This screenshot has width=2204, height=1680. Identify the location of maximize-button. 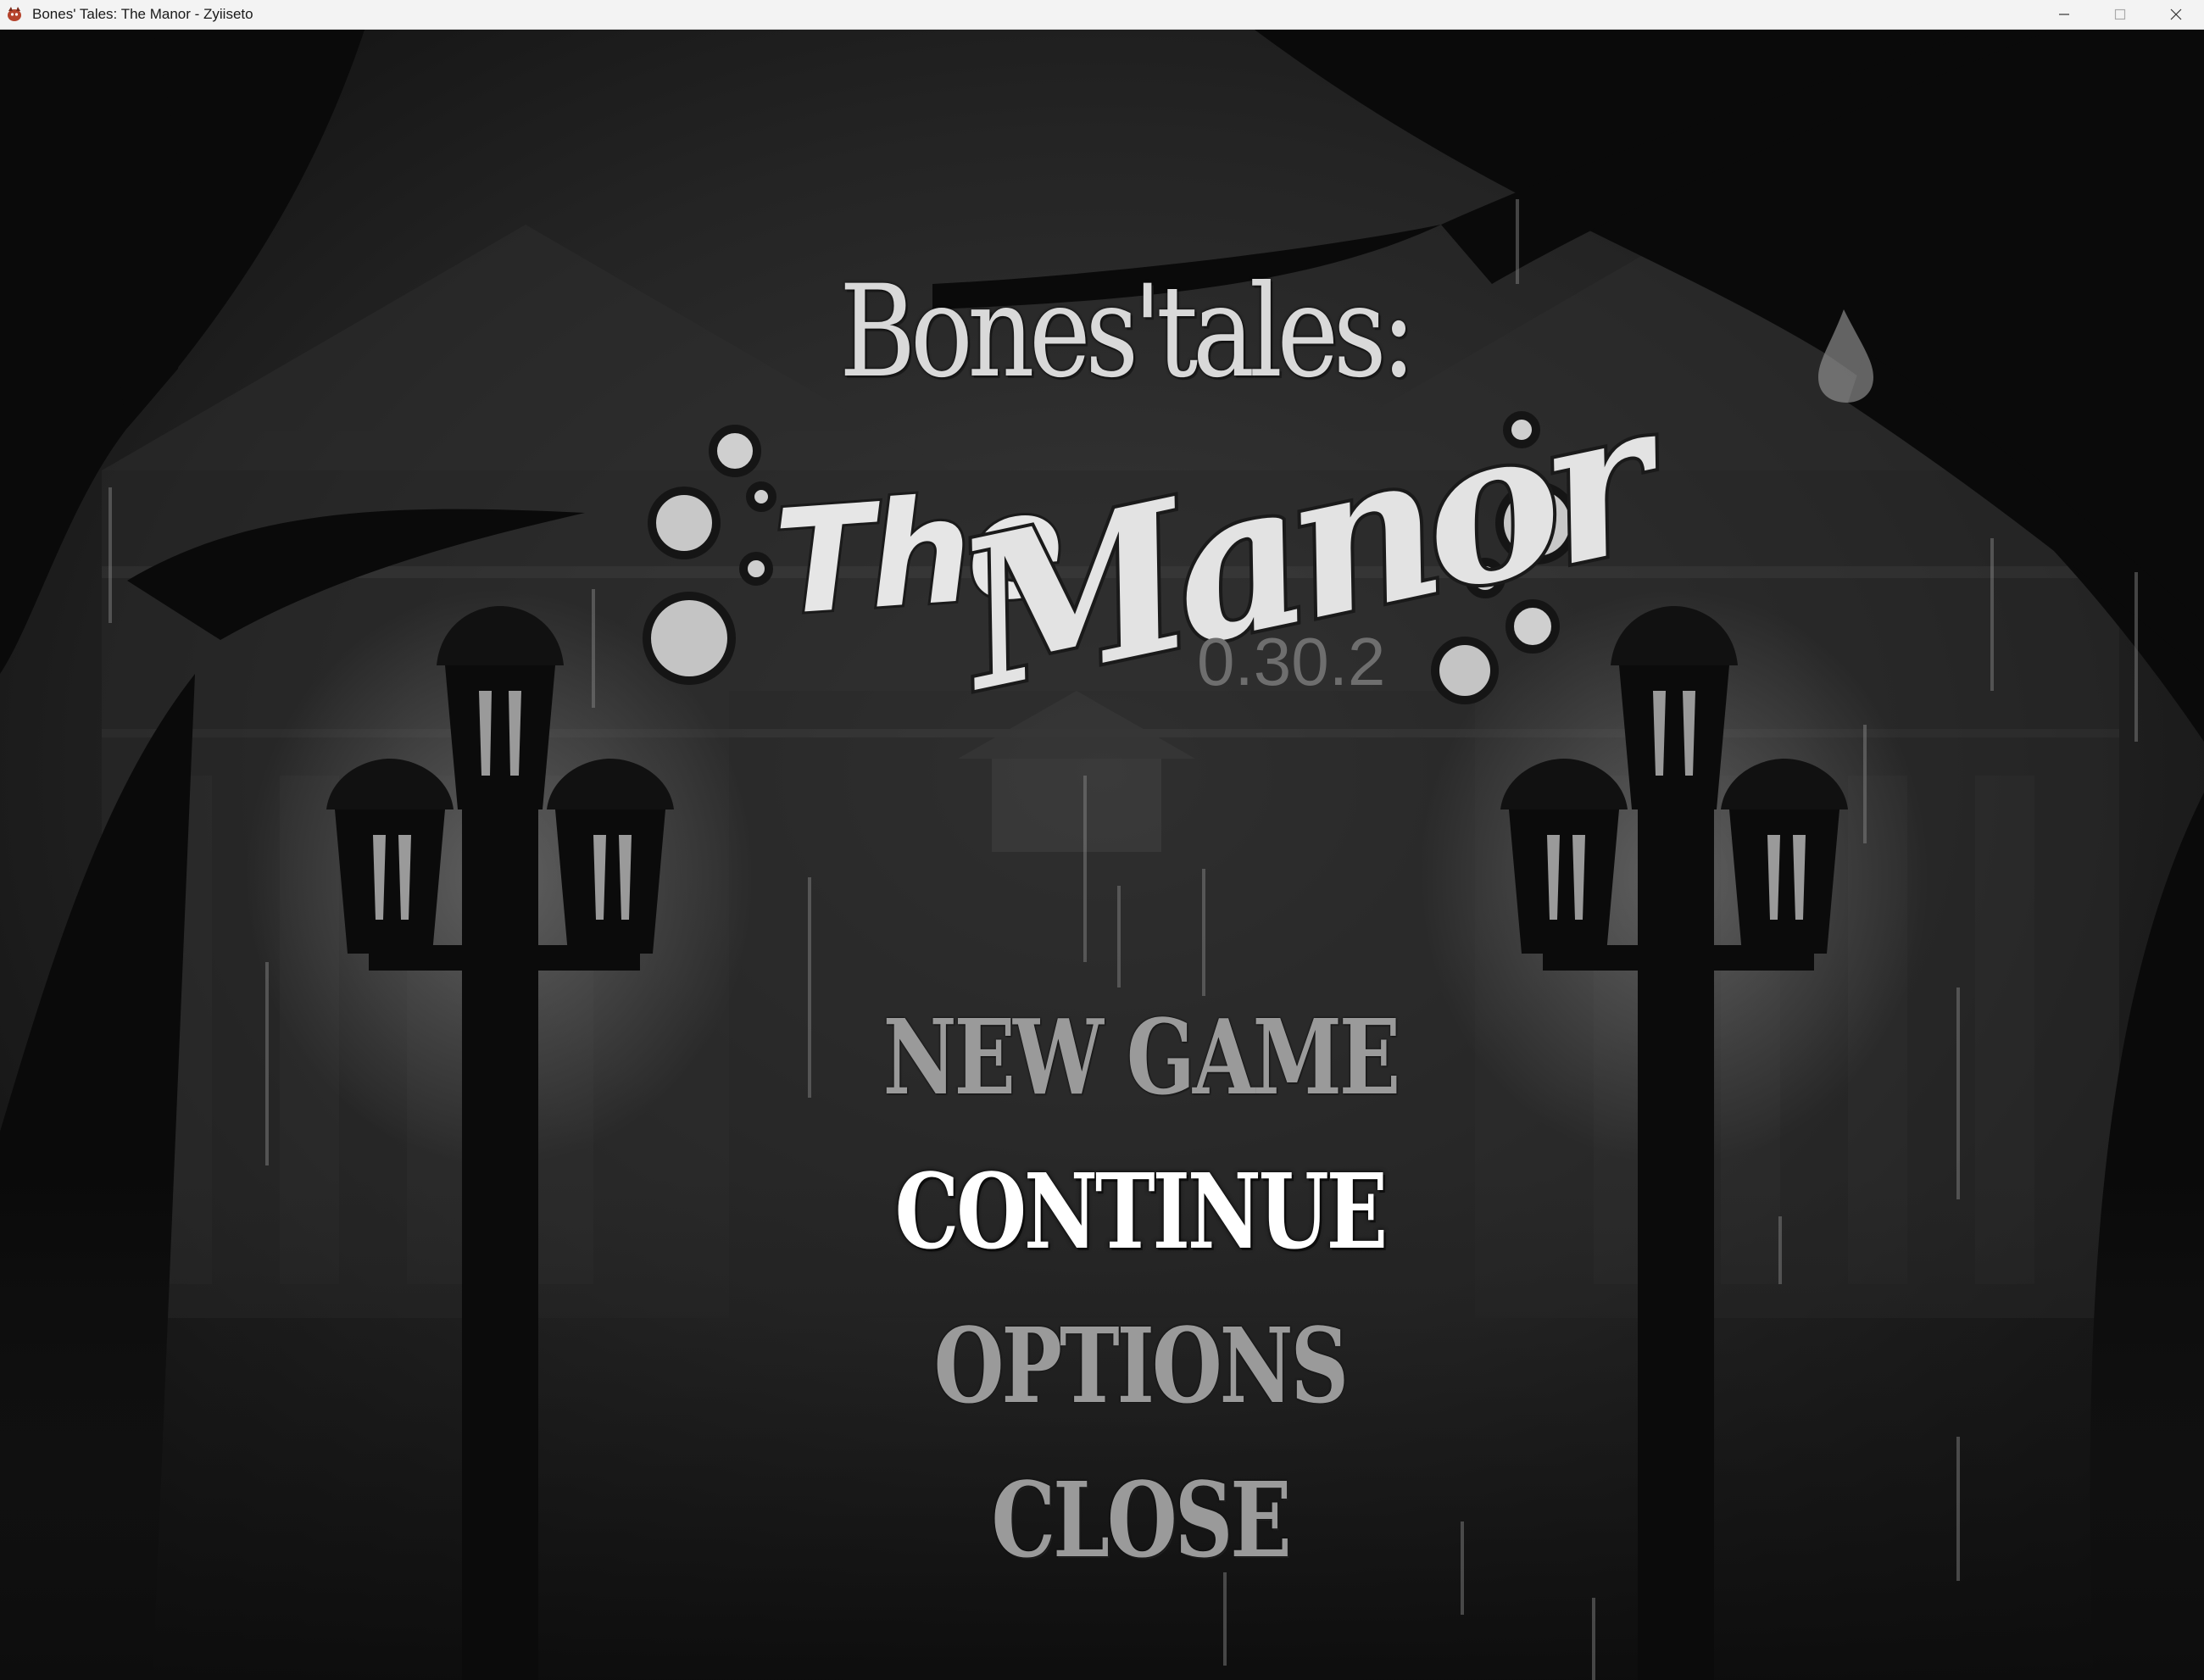
(2120, 15).